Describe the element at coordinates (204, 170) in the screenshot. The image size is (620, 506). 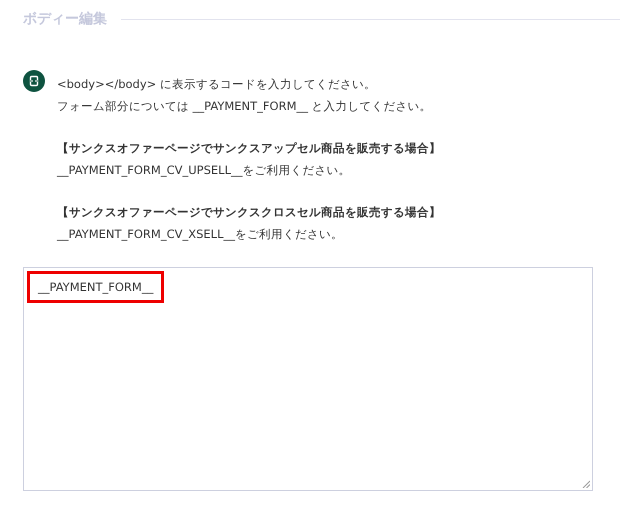
I see `info-text: __PAYMENT_FORM_CV_UPSELL__をご利用ください。` at that location.